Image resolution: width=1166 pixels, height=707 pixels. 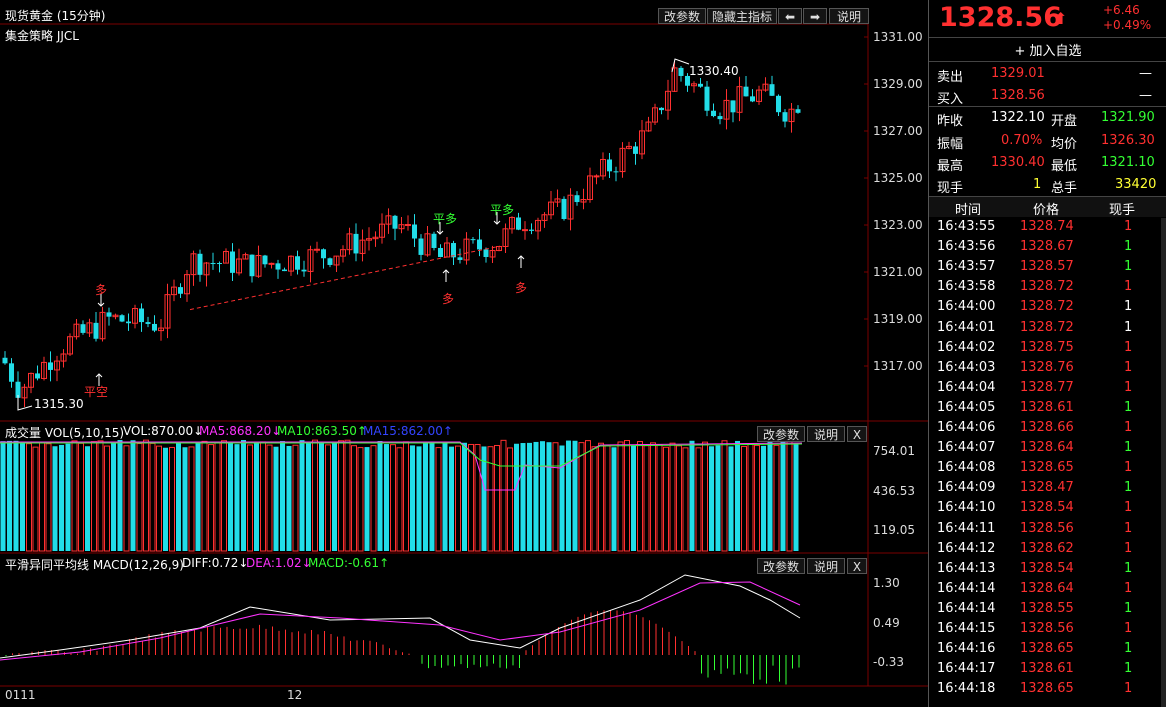 What do you see at coordinates (20, 695) in the screenshot?
I see `time-tick: 0111` at bounding box center [20, 695].